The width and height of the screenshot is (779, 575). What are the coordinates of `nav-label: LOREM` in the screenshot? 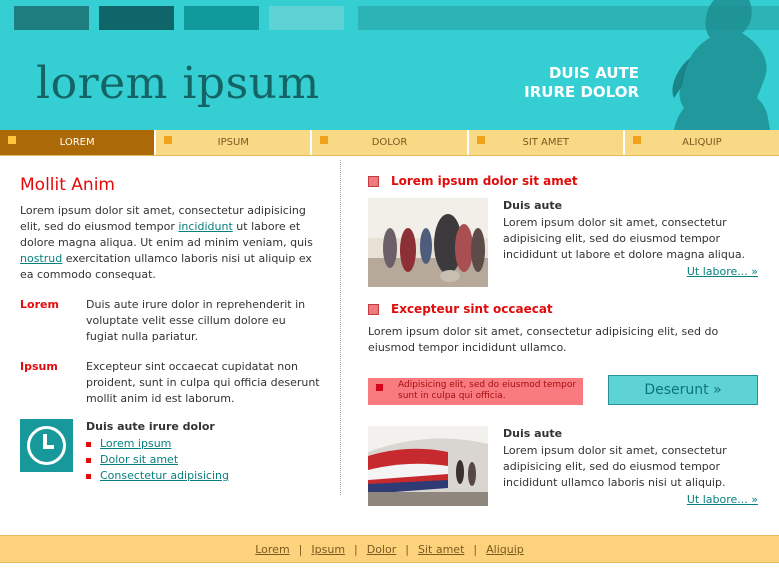 It's located at (77, 142).